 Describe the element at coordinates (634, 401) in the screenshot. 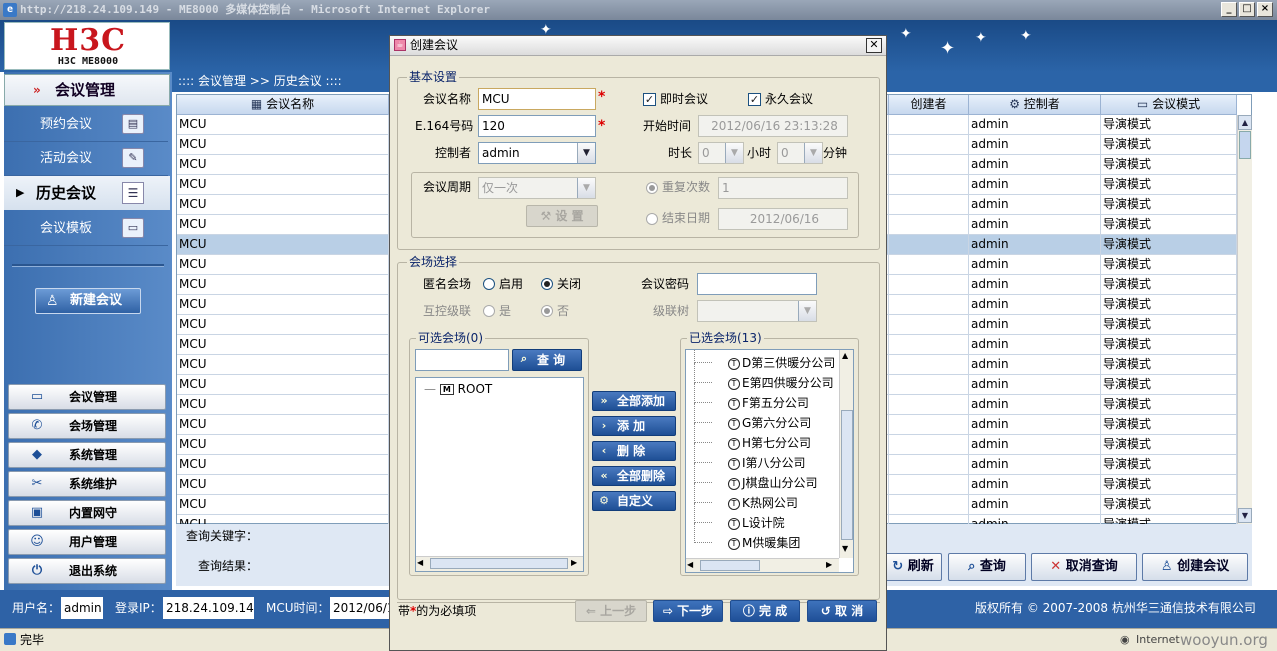

I see `add-all-button: » 全部添加` at that location.